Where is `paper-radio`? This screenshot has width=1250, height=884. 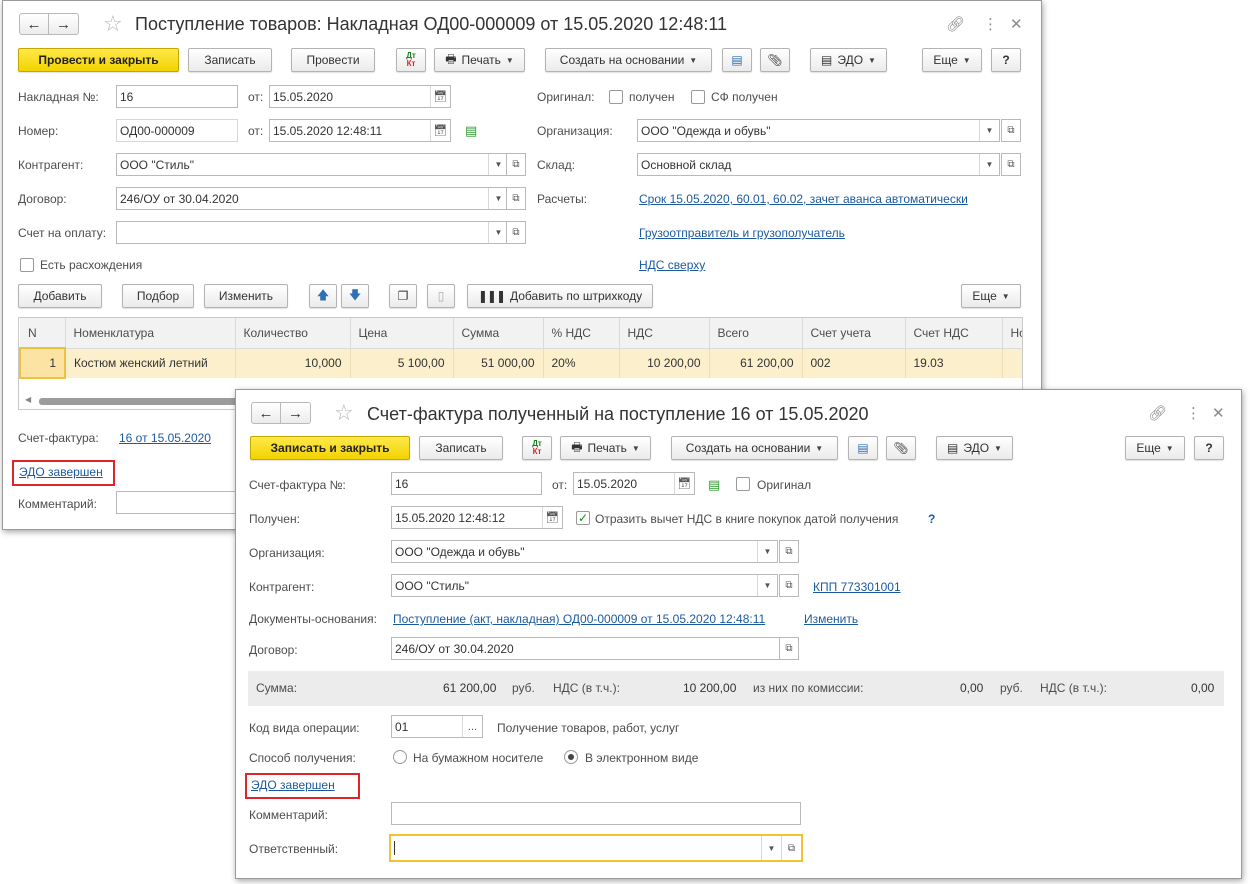
paper-radio is located at coordinates (400, 757).